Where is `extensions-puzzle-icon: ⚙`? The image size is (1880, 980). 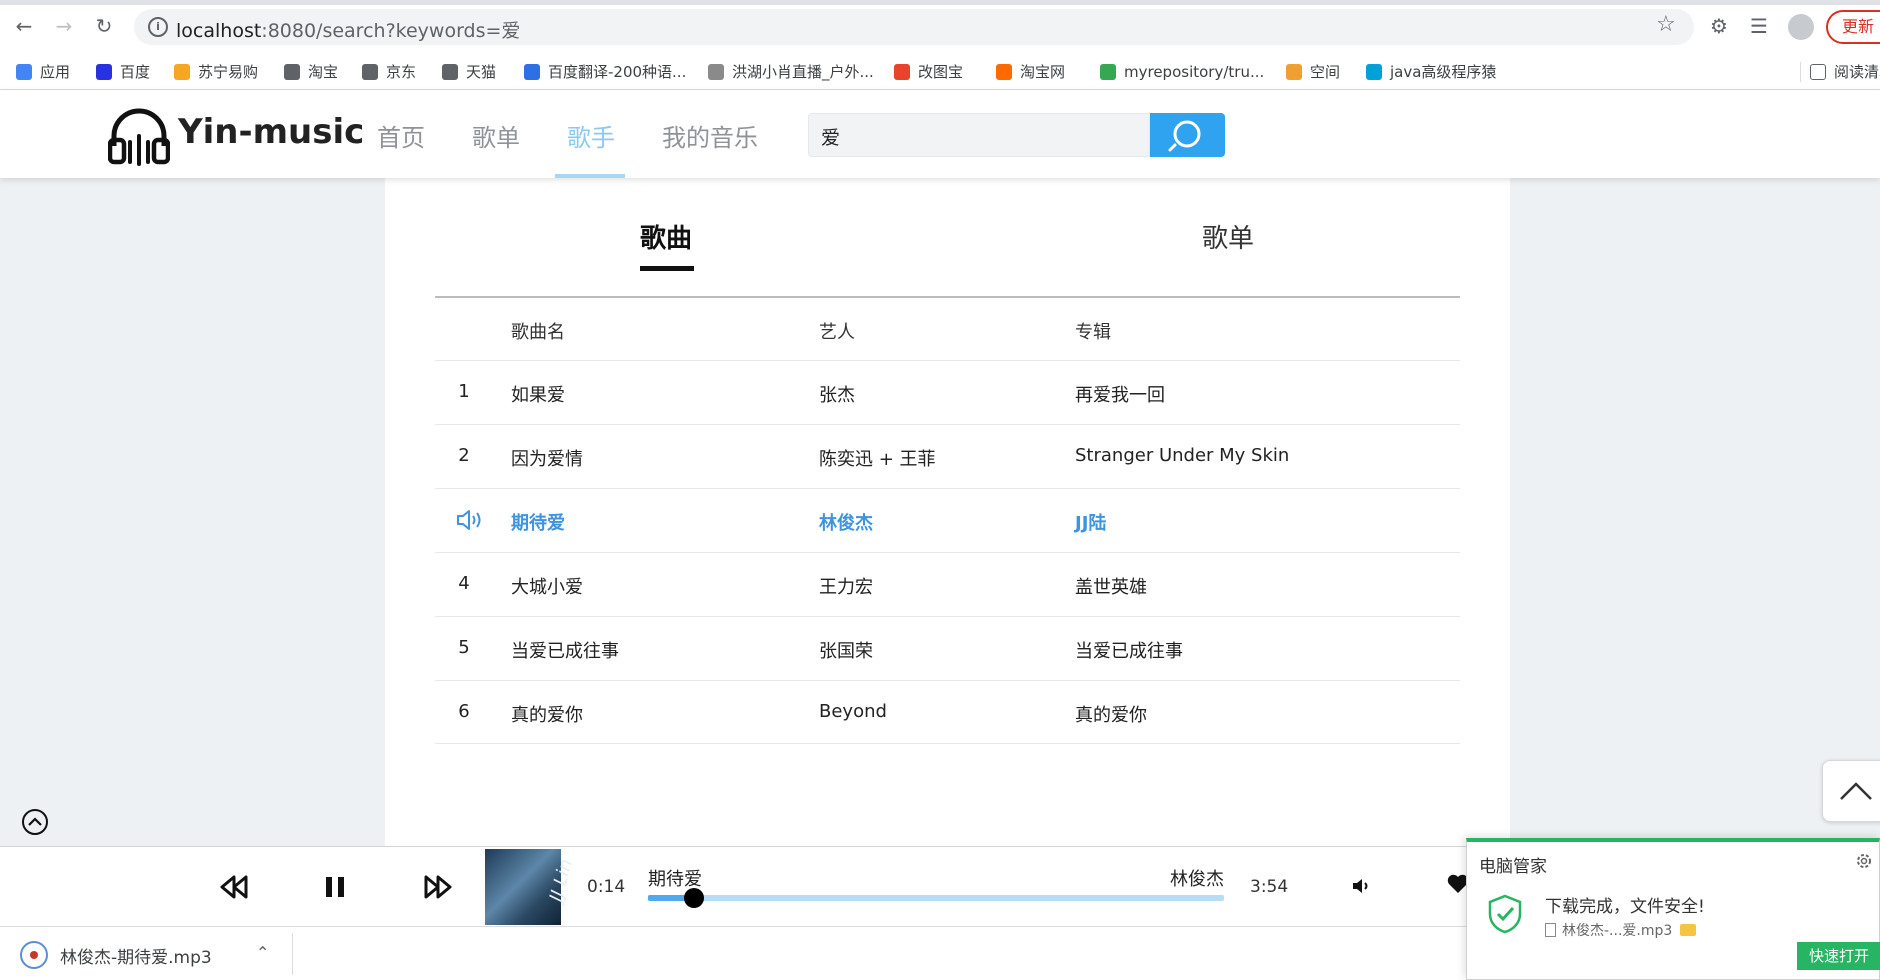 extensions-puzzle-icon: ⚙ is located at coordinates (1719, 26).